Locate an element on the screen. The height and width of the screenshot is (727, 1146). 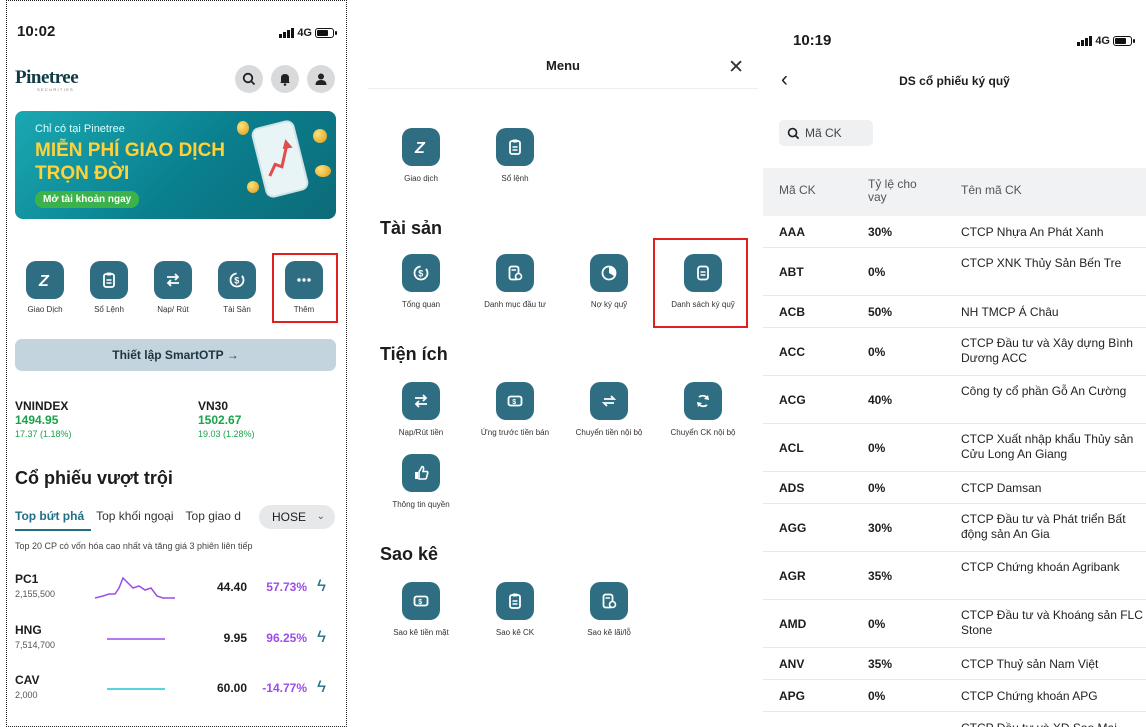
column-header-code: Mã CK is located at coordinates (797, 190).